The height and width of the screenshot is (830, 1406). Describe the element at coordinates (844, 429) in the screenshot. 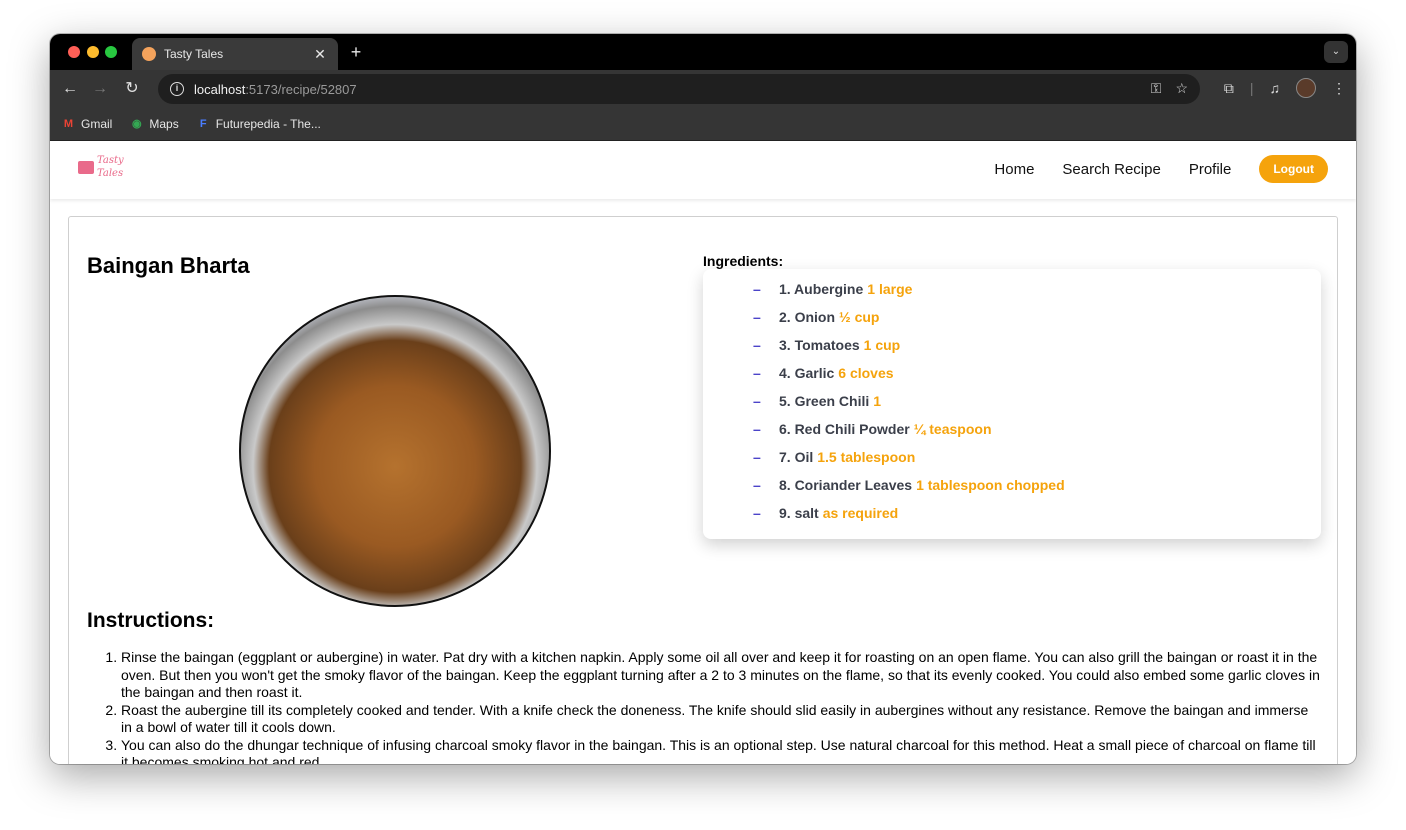

I see `ingredient-name: 6. Red Chili Powder` at that location.